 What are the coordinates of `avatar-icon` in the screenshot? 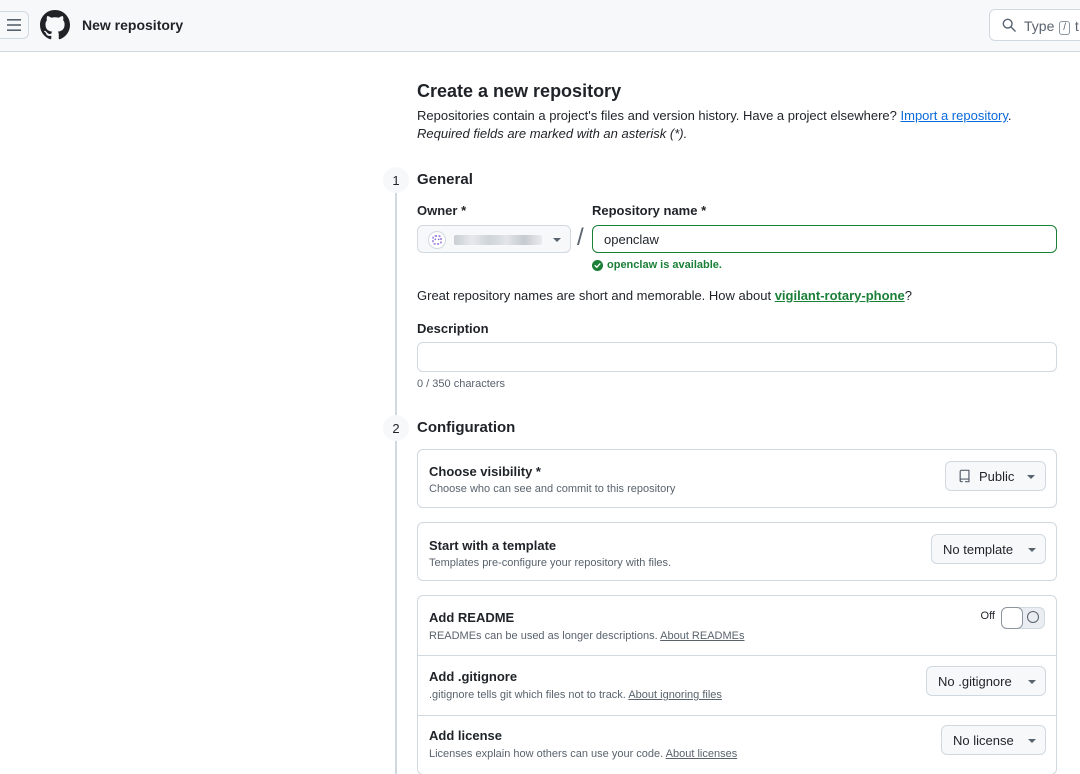 It's located at (437, 240).